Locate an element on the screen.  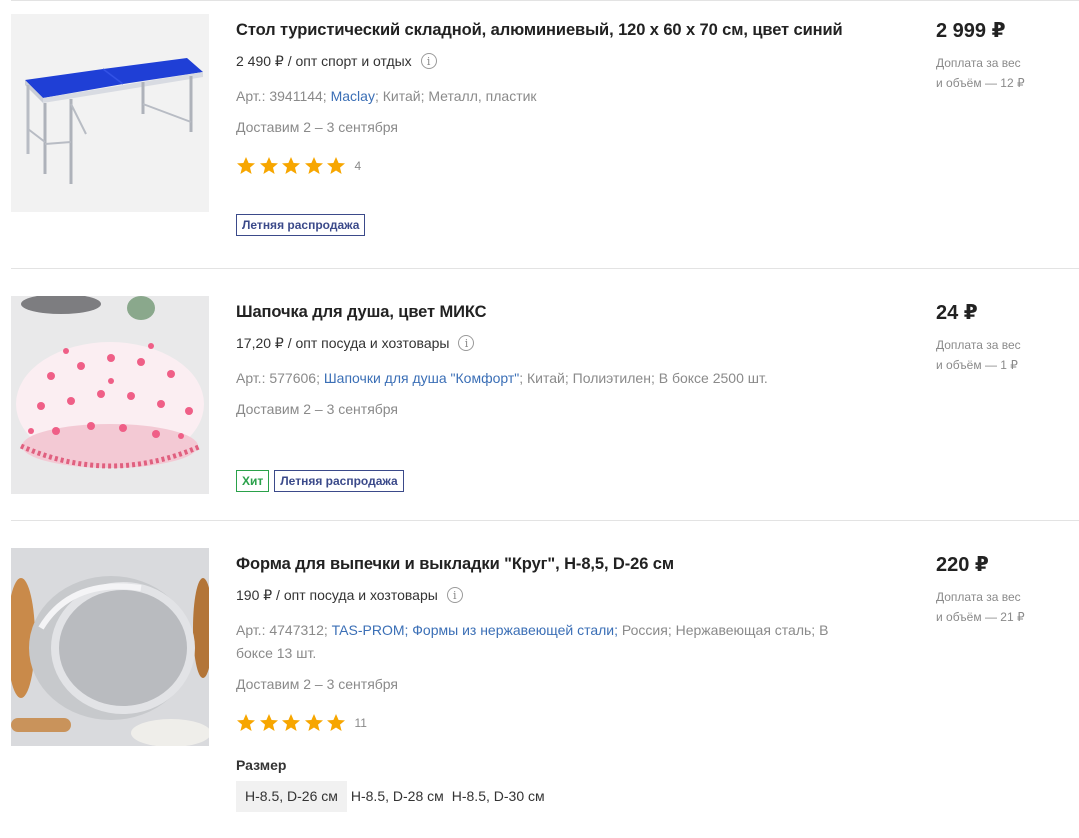
size-label: Размер is located at coordinates (261, 765).